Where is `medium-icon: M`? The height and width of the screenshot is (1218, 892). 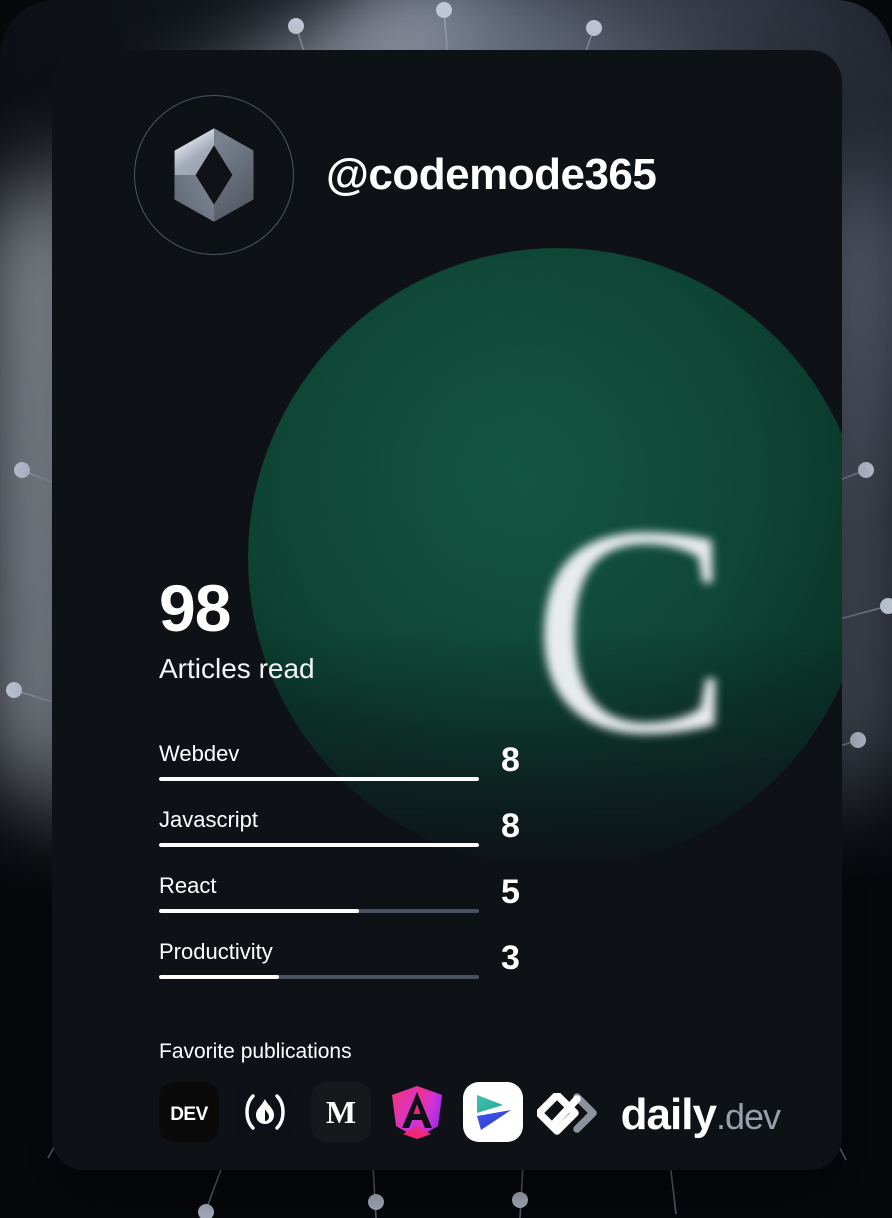
medium-icon: M is located at coordinates (341, 1112).